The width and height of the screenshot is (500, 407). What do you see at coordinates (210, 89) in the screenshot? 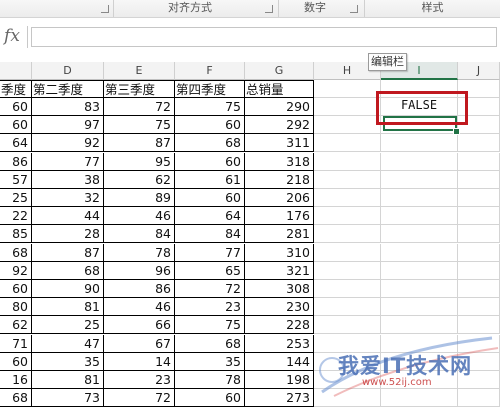
I see `table-header-cell: 第四季度` at bounding box center [210, 89].